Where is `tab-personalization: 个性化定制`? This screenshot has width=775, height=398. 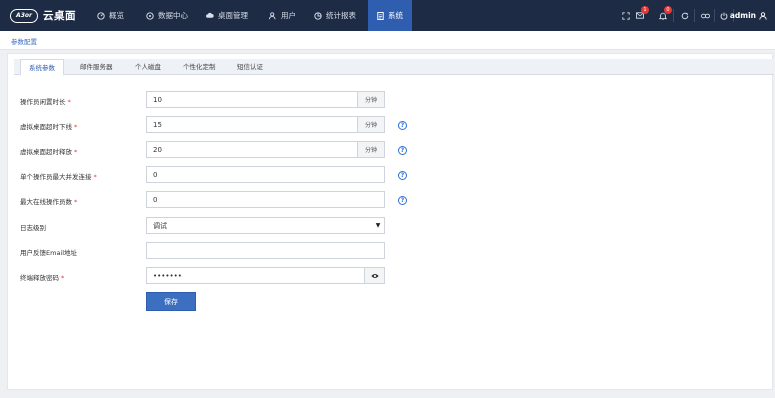
tab-personalization: 个性化定制 is located at coordinates (199, 67).